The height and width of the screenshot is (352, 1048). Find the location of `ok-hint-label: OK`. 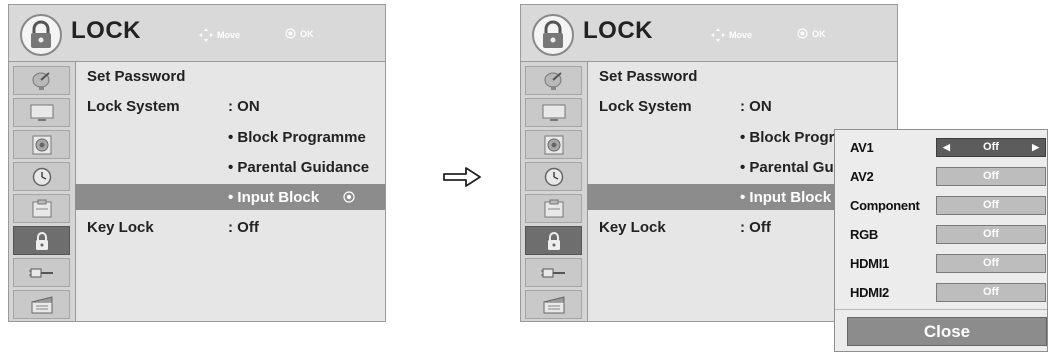

ok-hint-label: OK is located at coordinates (307, 33).